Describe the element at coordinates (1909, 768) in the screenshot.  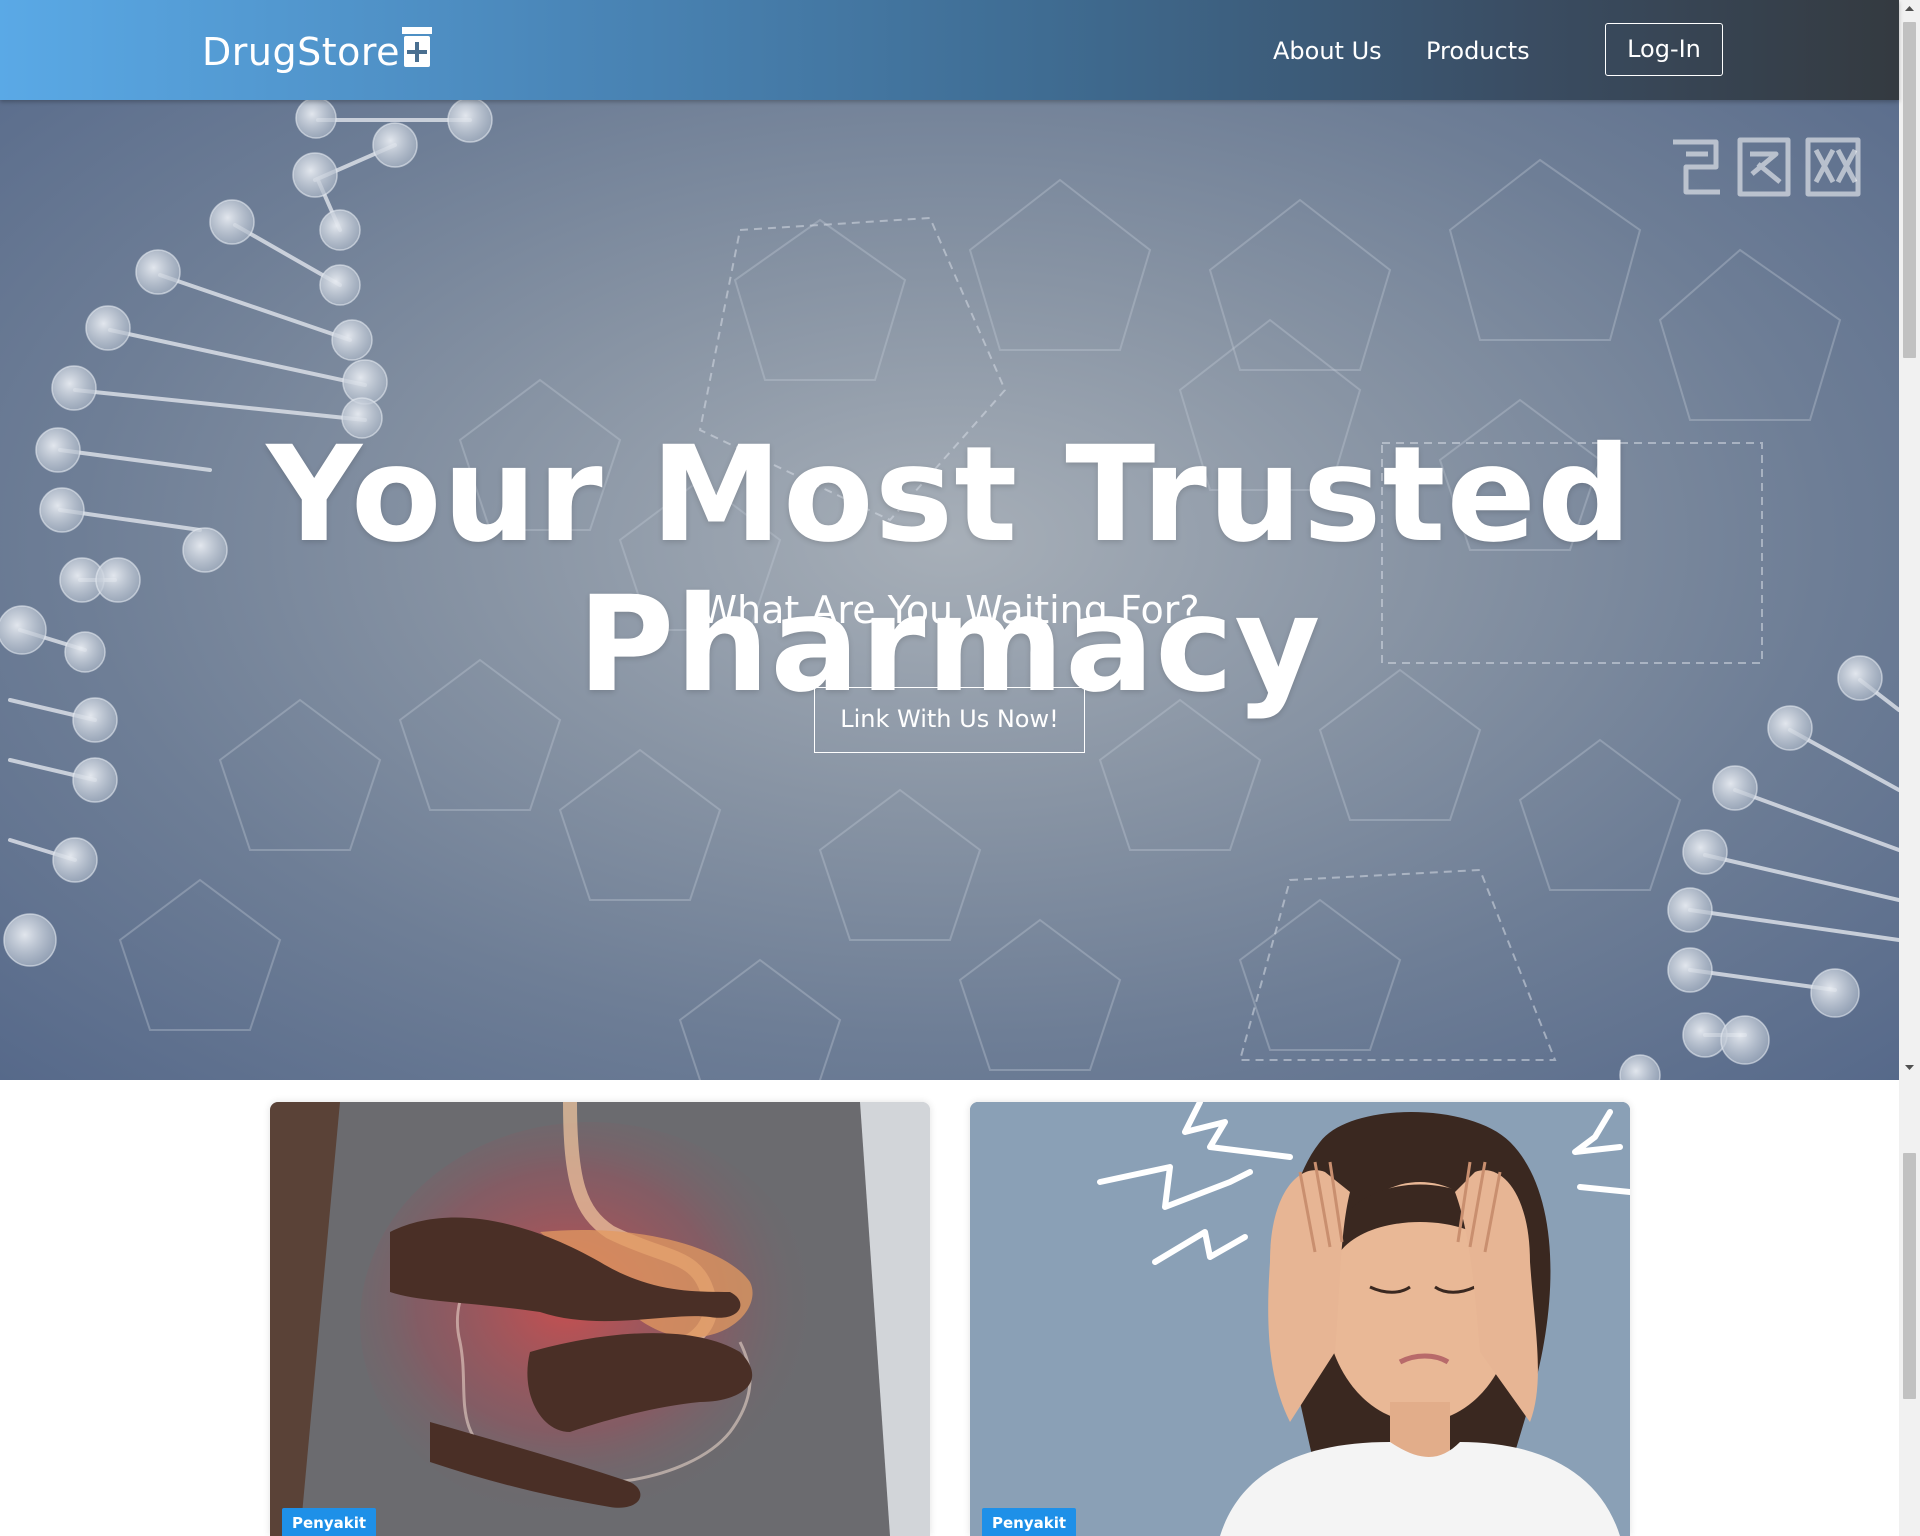
I see `page-scrollbar` at that location.